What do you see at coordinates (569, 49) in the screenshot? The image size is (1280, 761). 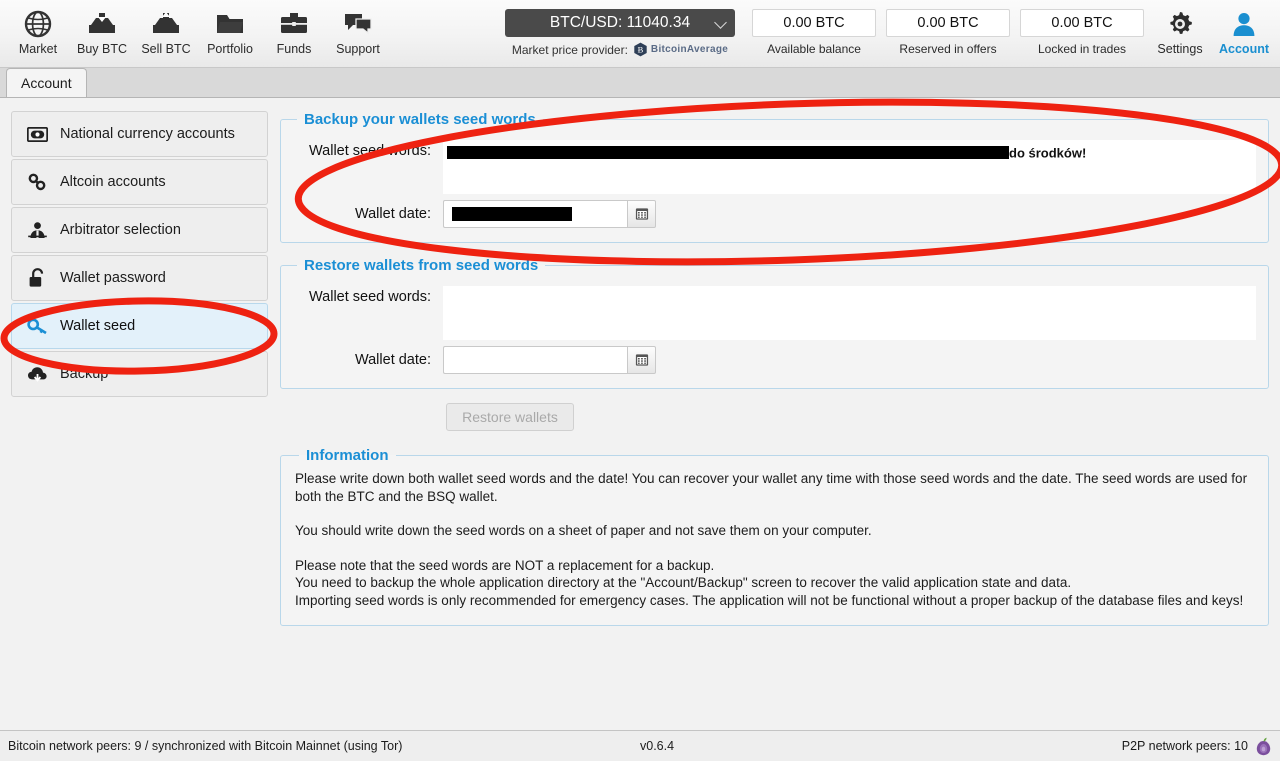 I see `provider-label: Market price provider:` at bounding box center [569, 49].